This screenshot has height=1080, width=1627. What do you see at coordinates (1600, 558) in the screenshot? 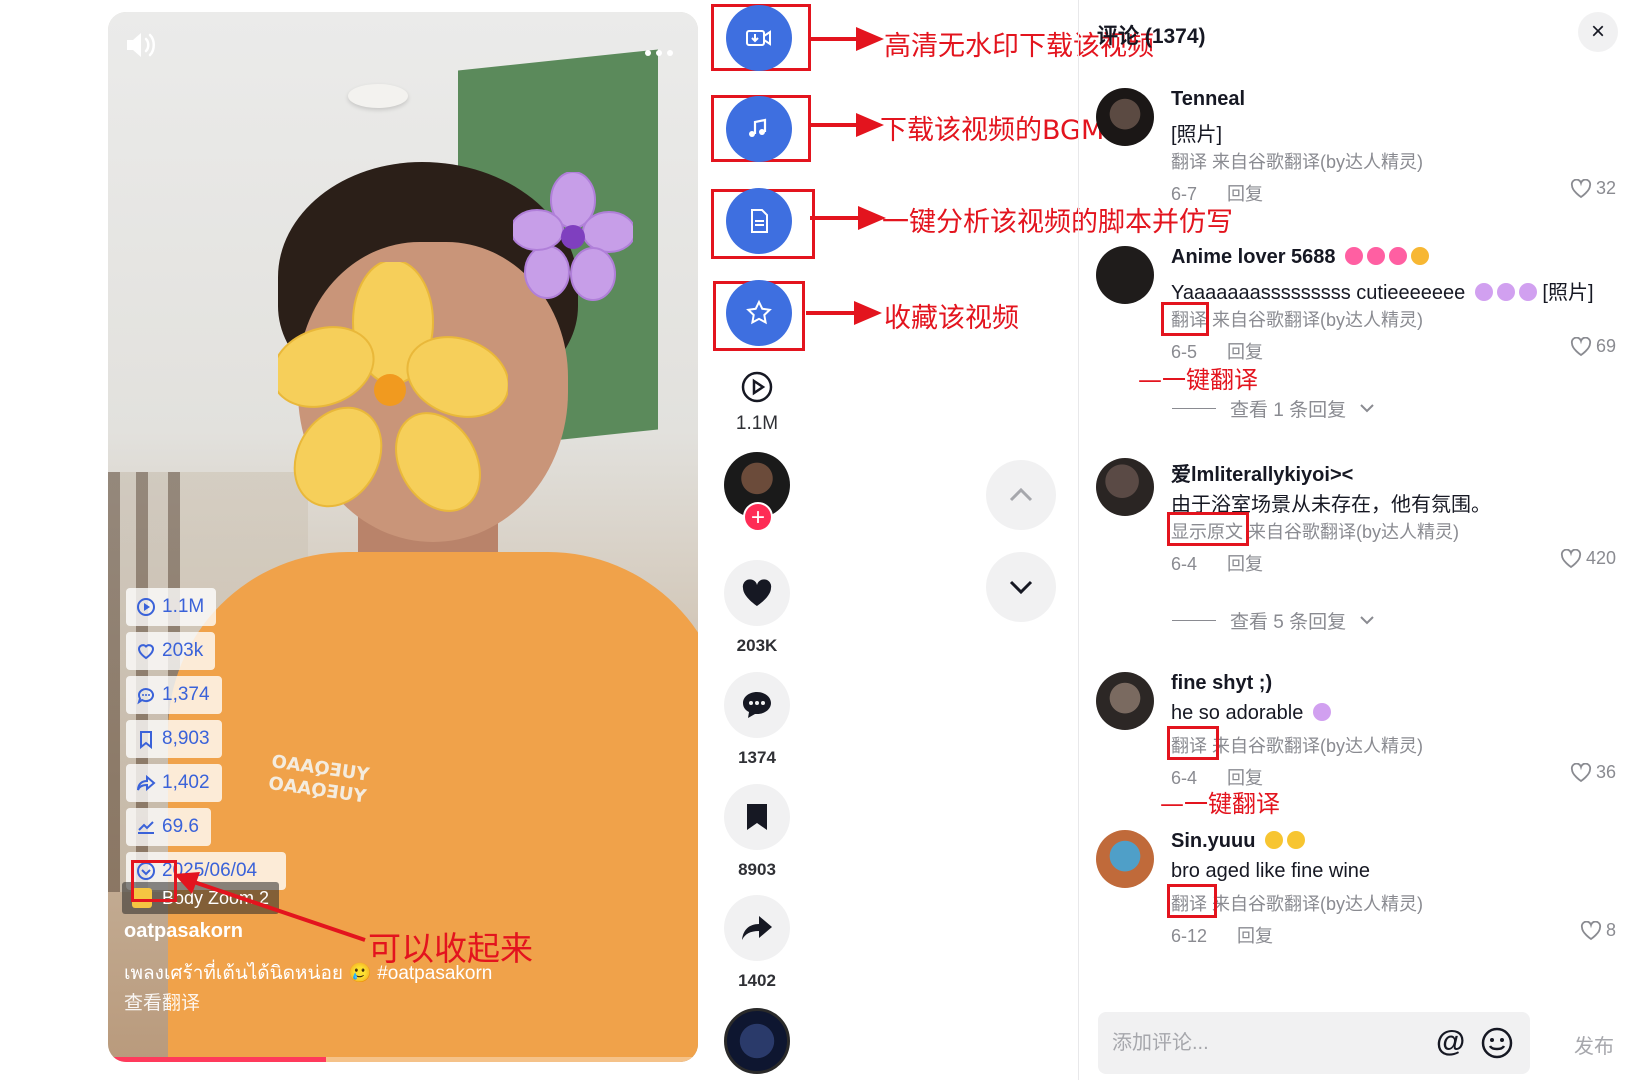
I see `comment-like-count: 420` at bounding box center [1600, 558].